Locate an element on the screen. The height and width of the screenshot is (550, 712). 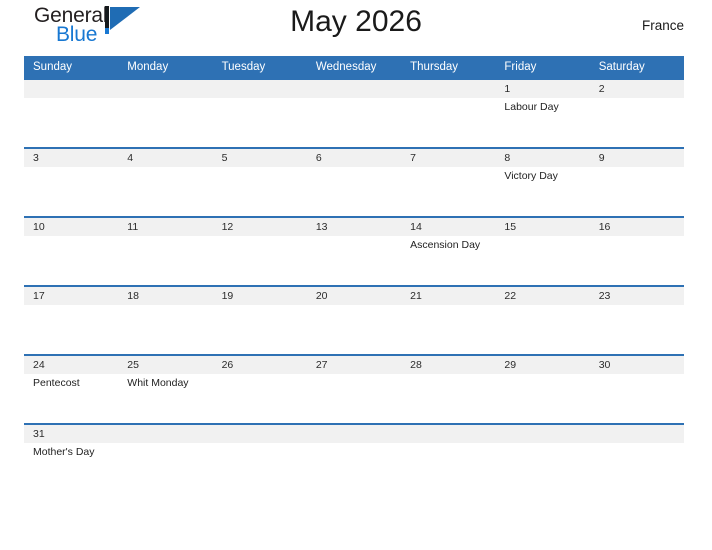
calendar-day-cell: 18 is located at coordinates (165, 320).